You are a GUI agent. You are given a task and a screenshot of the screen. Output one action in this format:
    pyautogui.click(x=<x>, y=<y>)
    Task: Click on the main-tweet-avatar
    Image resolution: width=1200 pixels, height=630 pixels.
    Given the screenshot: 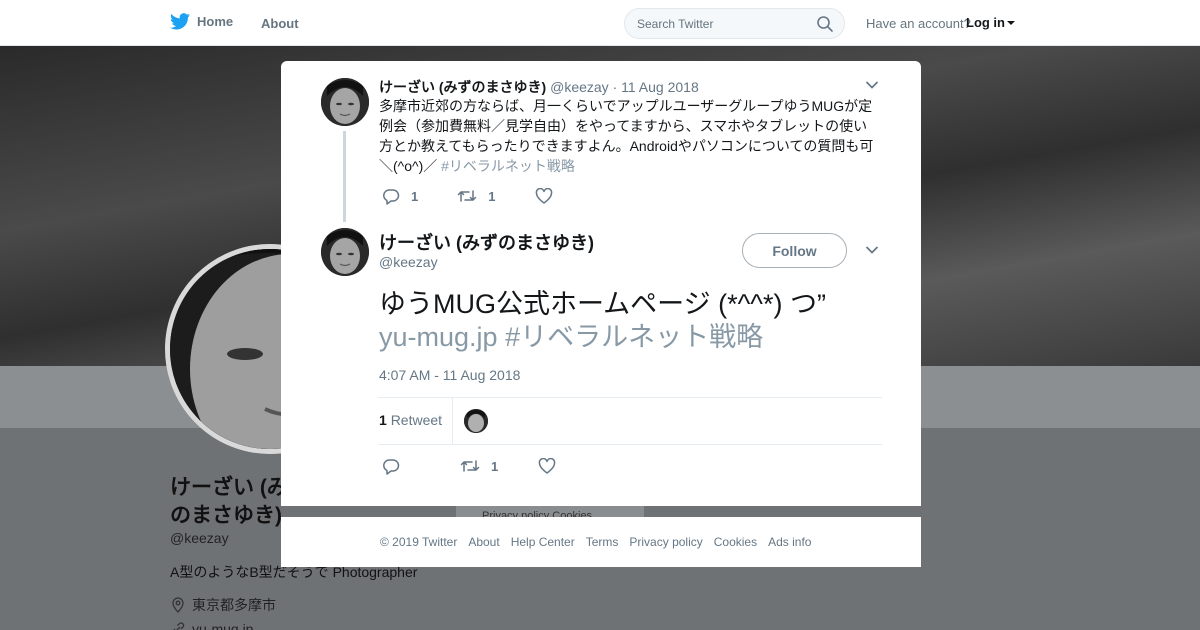 What is the action you would take?
    pyautogui.click(x=345, y=252)
    